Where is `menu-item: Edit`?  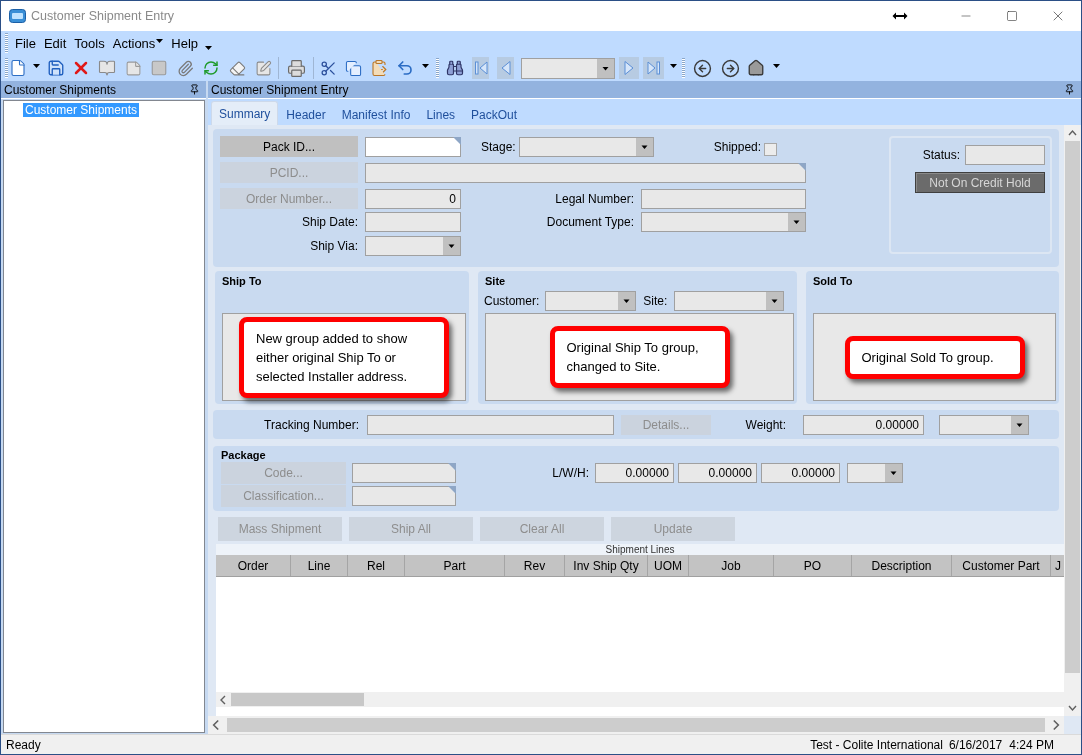
menu-item: Edit is located at coordinates (55, 43).